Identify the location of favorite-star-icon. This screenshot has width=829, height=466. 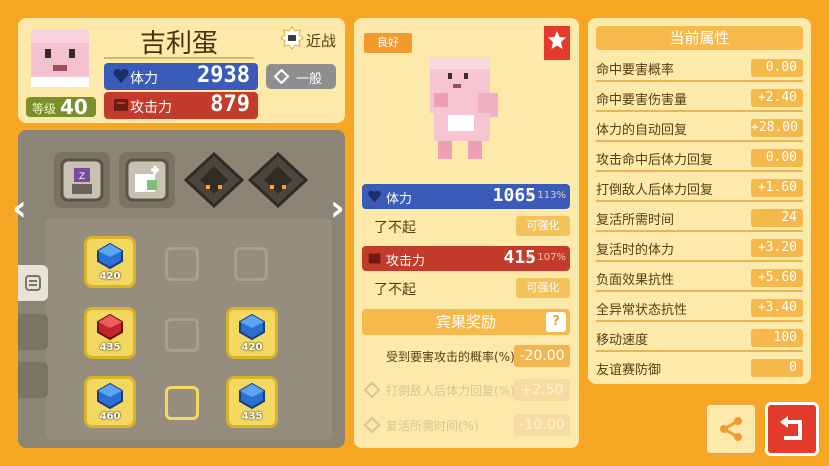
(557, 43).